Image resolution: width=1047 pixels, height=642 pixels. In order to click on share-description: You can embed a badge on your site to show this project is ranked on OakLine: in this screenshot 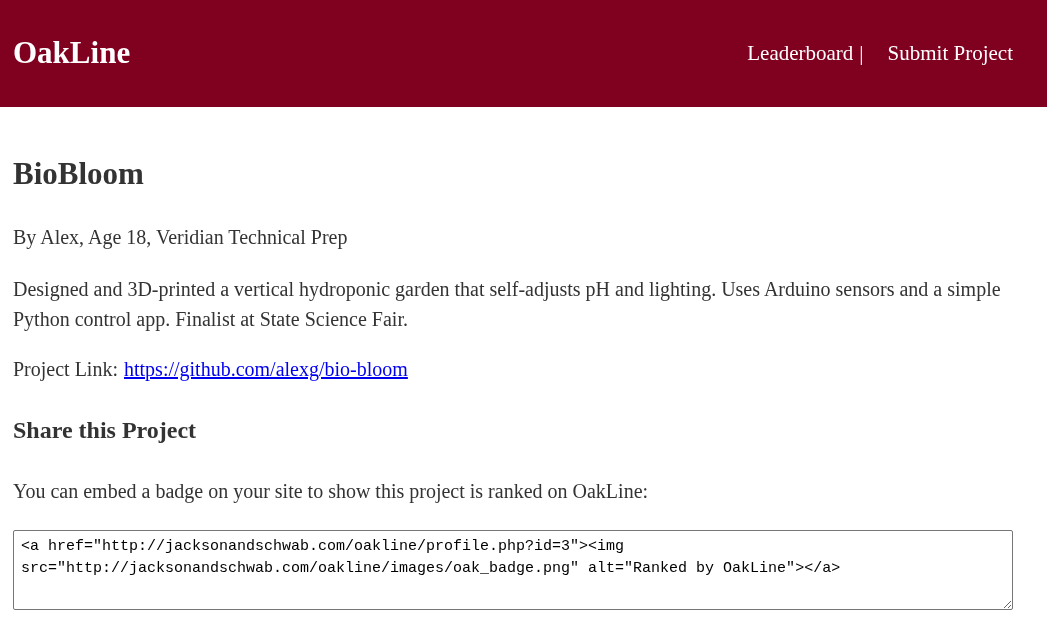, I will do `click(331, 491)`.